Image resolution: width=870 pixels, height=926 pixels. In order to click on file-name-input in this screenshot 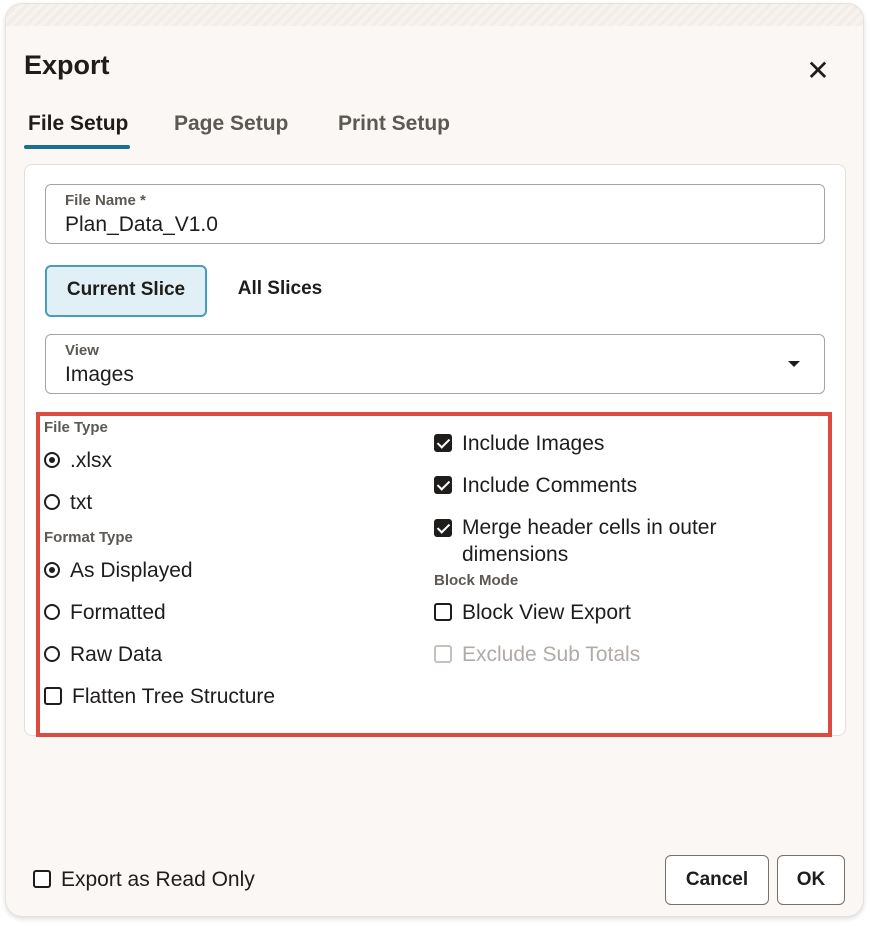, I will do `click(415, 225)`.